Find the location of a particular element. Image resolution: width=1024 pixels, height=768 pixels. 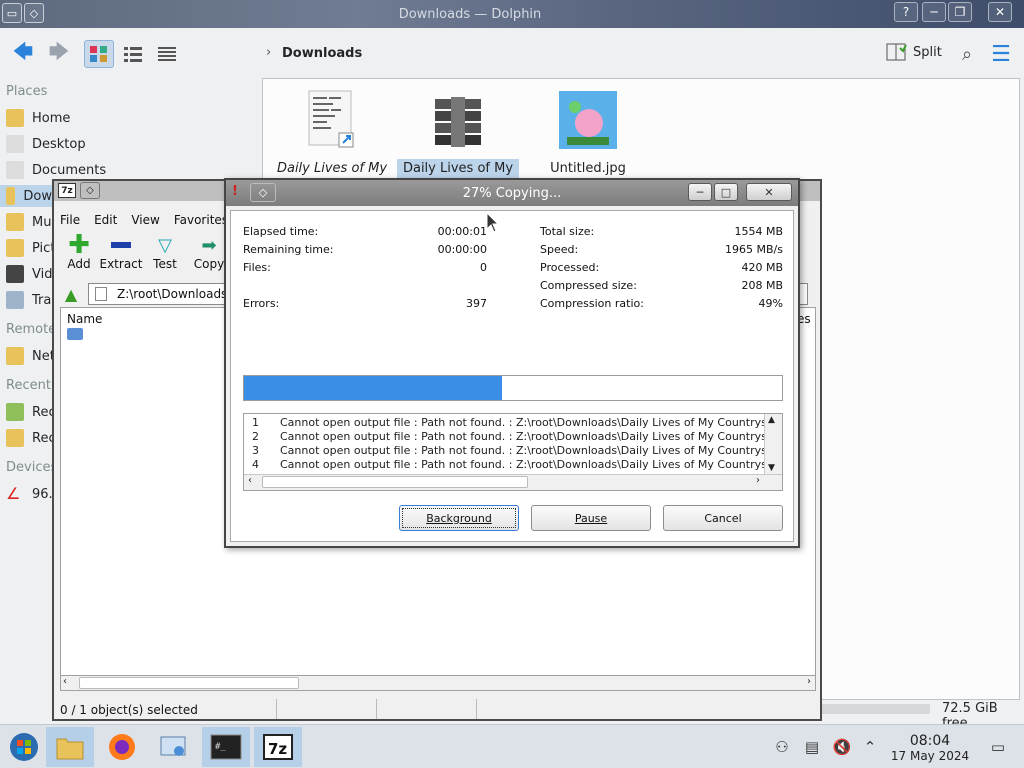

column-name-header: Name is located at coordinates (84, 319).